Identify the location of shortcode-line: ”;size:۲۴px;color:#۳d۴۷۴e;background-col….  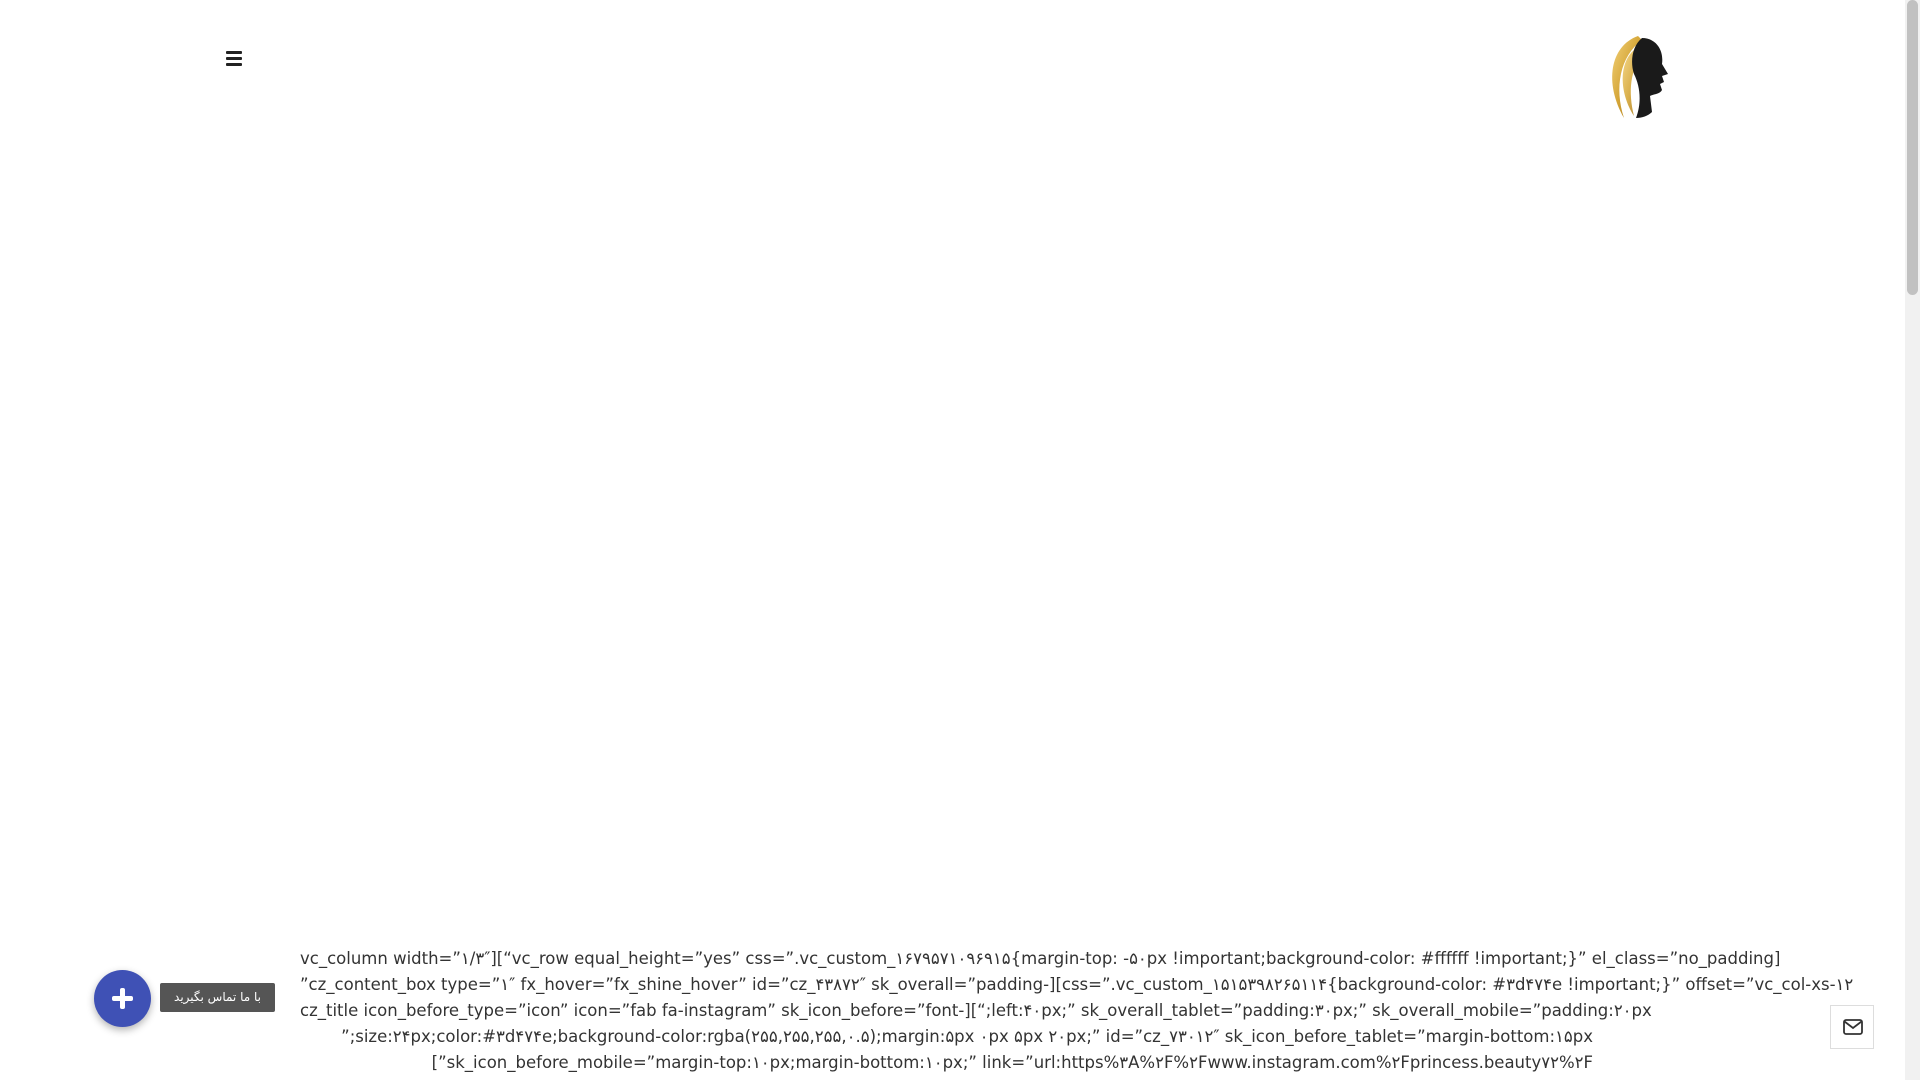
(967, 1036).